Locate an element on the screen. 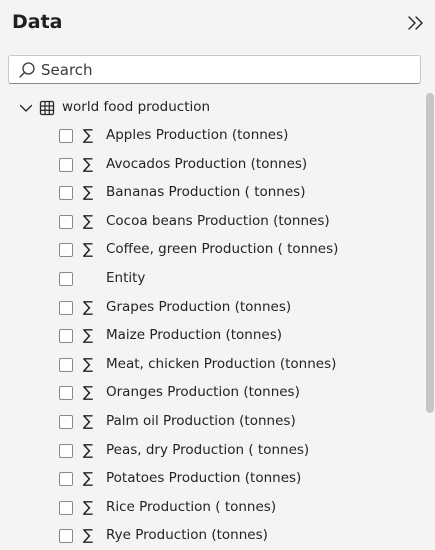 This screenshot has height=550, width=435. field-row: ∑ Cocoa beans Production (tonnes) is located at coordinates (212, 222).